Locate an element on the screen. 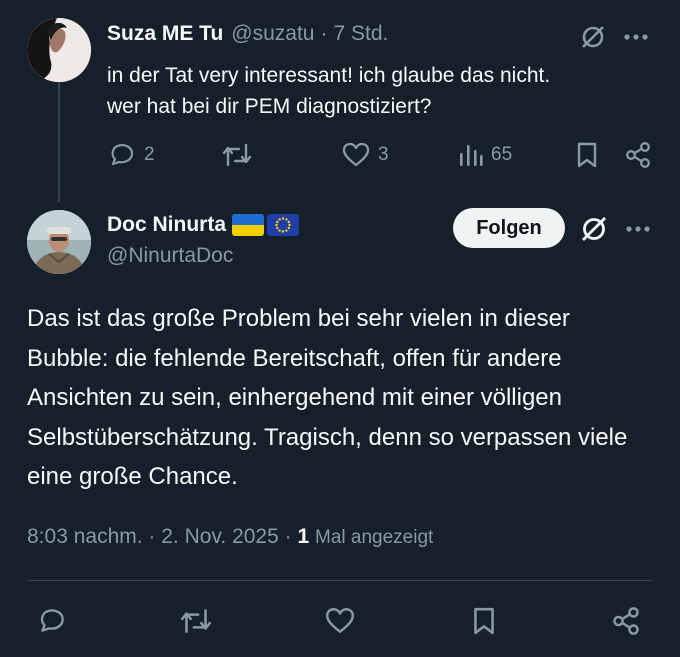 The width and height of the screenshot is (680, 657). tweet-time: 8:03 nachm. is located at coordinates (85, 536).